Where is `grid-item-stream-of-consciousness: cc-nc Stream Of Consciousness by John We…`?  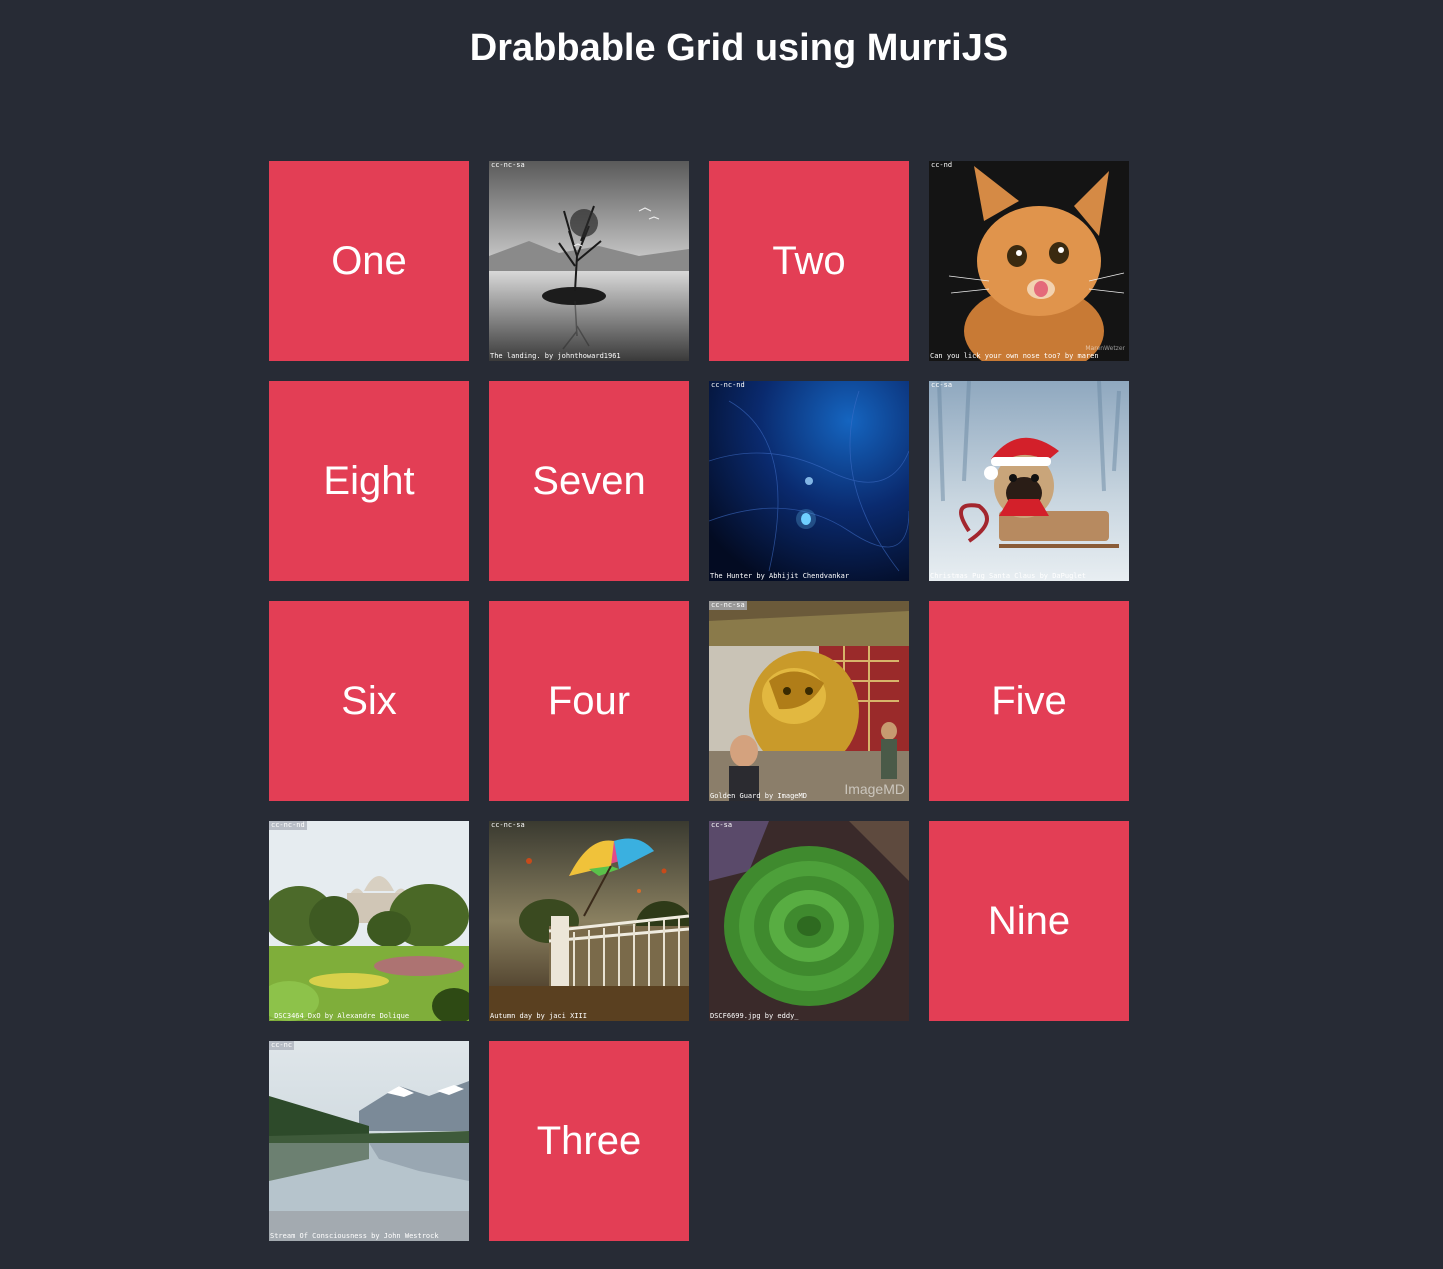 grid-item-stream-of-consciousness: cc-nc Stream Of Consciousness by John We… is located at coordinates (369, 1141).